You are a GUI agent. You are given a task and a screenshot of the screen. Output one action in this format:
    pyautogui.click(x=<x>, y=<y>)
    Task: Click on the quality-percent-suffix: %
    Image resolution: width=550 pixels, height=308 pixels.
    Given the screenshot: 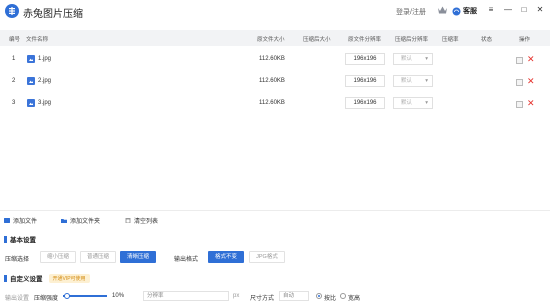 What is the action you would take?
    pyautogui.click(x=121, y=296)
    